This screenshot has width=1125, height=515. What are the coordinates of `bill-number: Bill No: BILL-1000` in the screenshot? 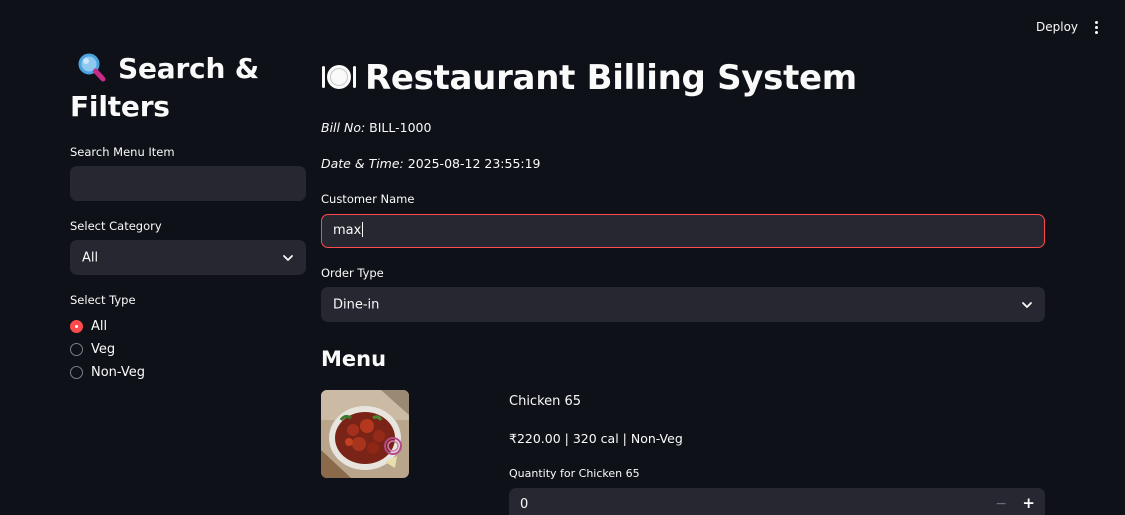 It's located at (376, 127).